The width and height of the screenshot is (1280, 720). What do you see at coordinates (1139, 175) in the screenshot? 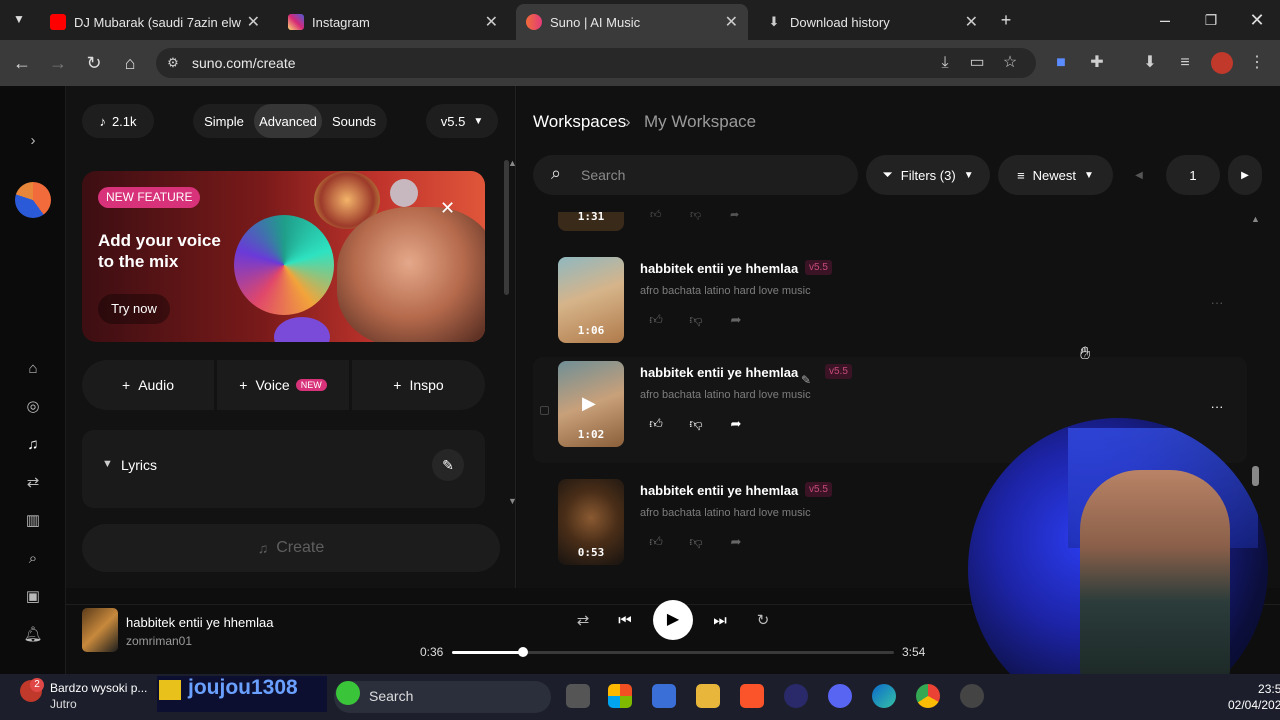
I see `prev-page-icon: ◀` at bounding box center [1139, 175].